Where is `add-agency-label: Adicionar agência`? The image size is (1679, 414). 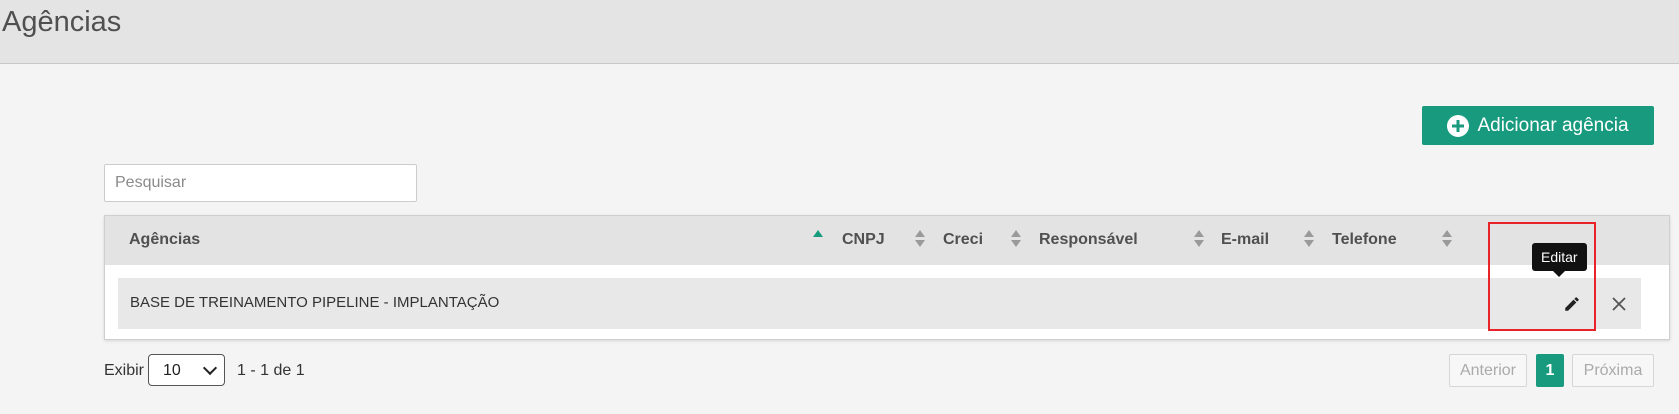 add-agency-label: Adicionar agência is located at coordinates (1553, 125).